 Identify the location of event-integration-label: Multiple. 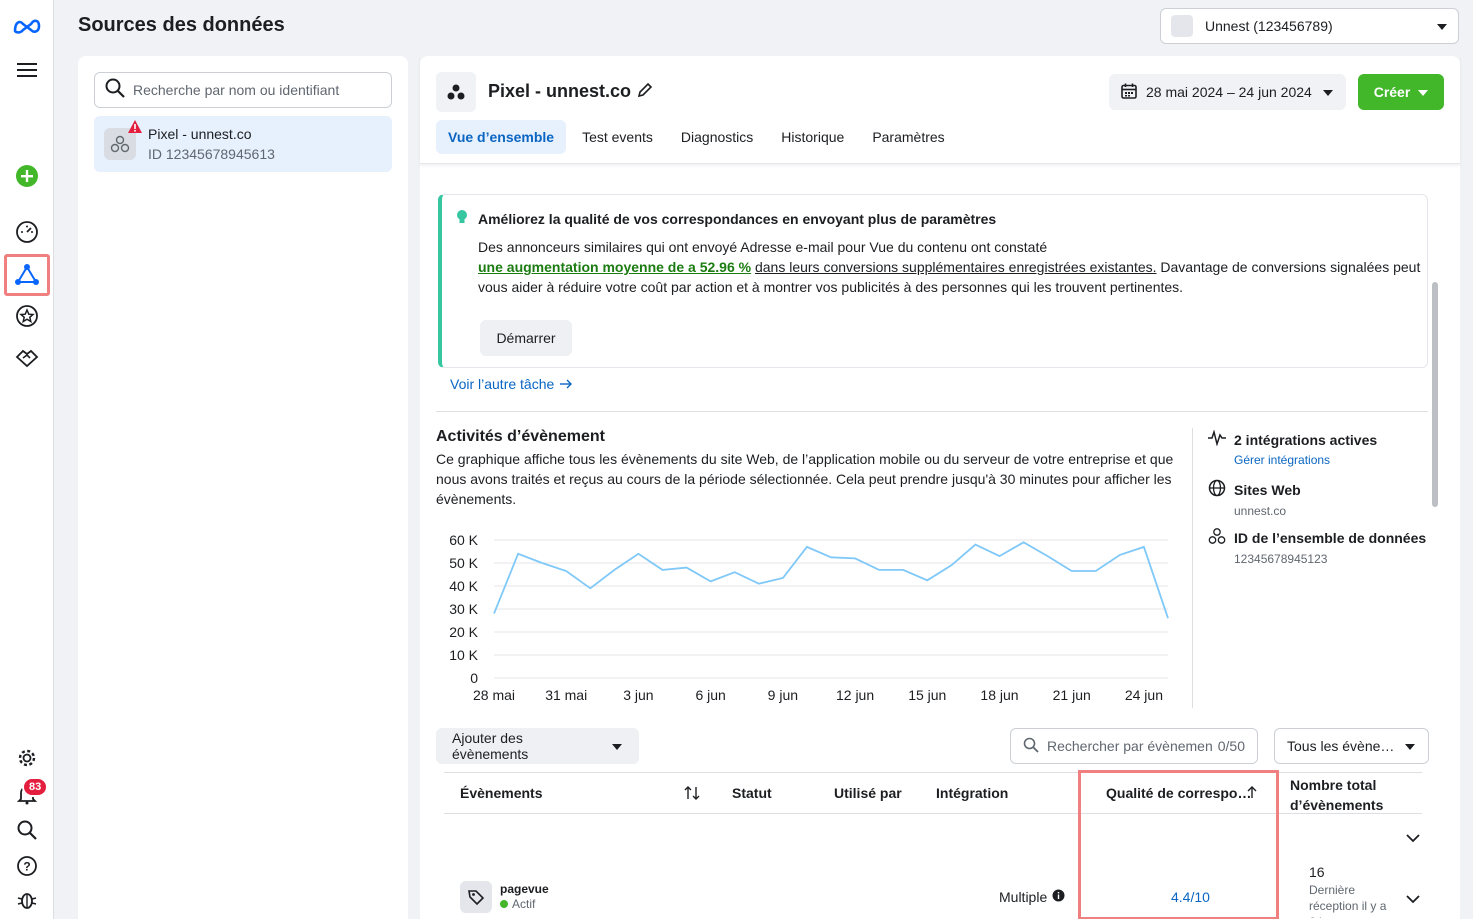
(1023, 897).